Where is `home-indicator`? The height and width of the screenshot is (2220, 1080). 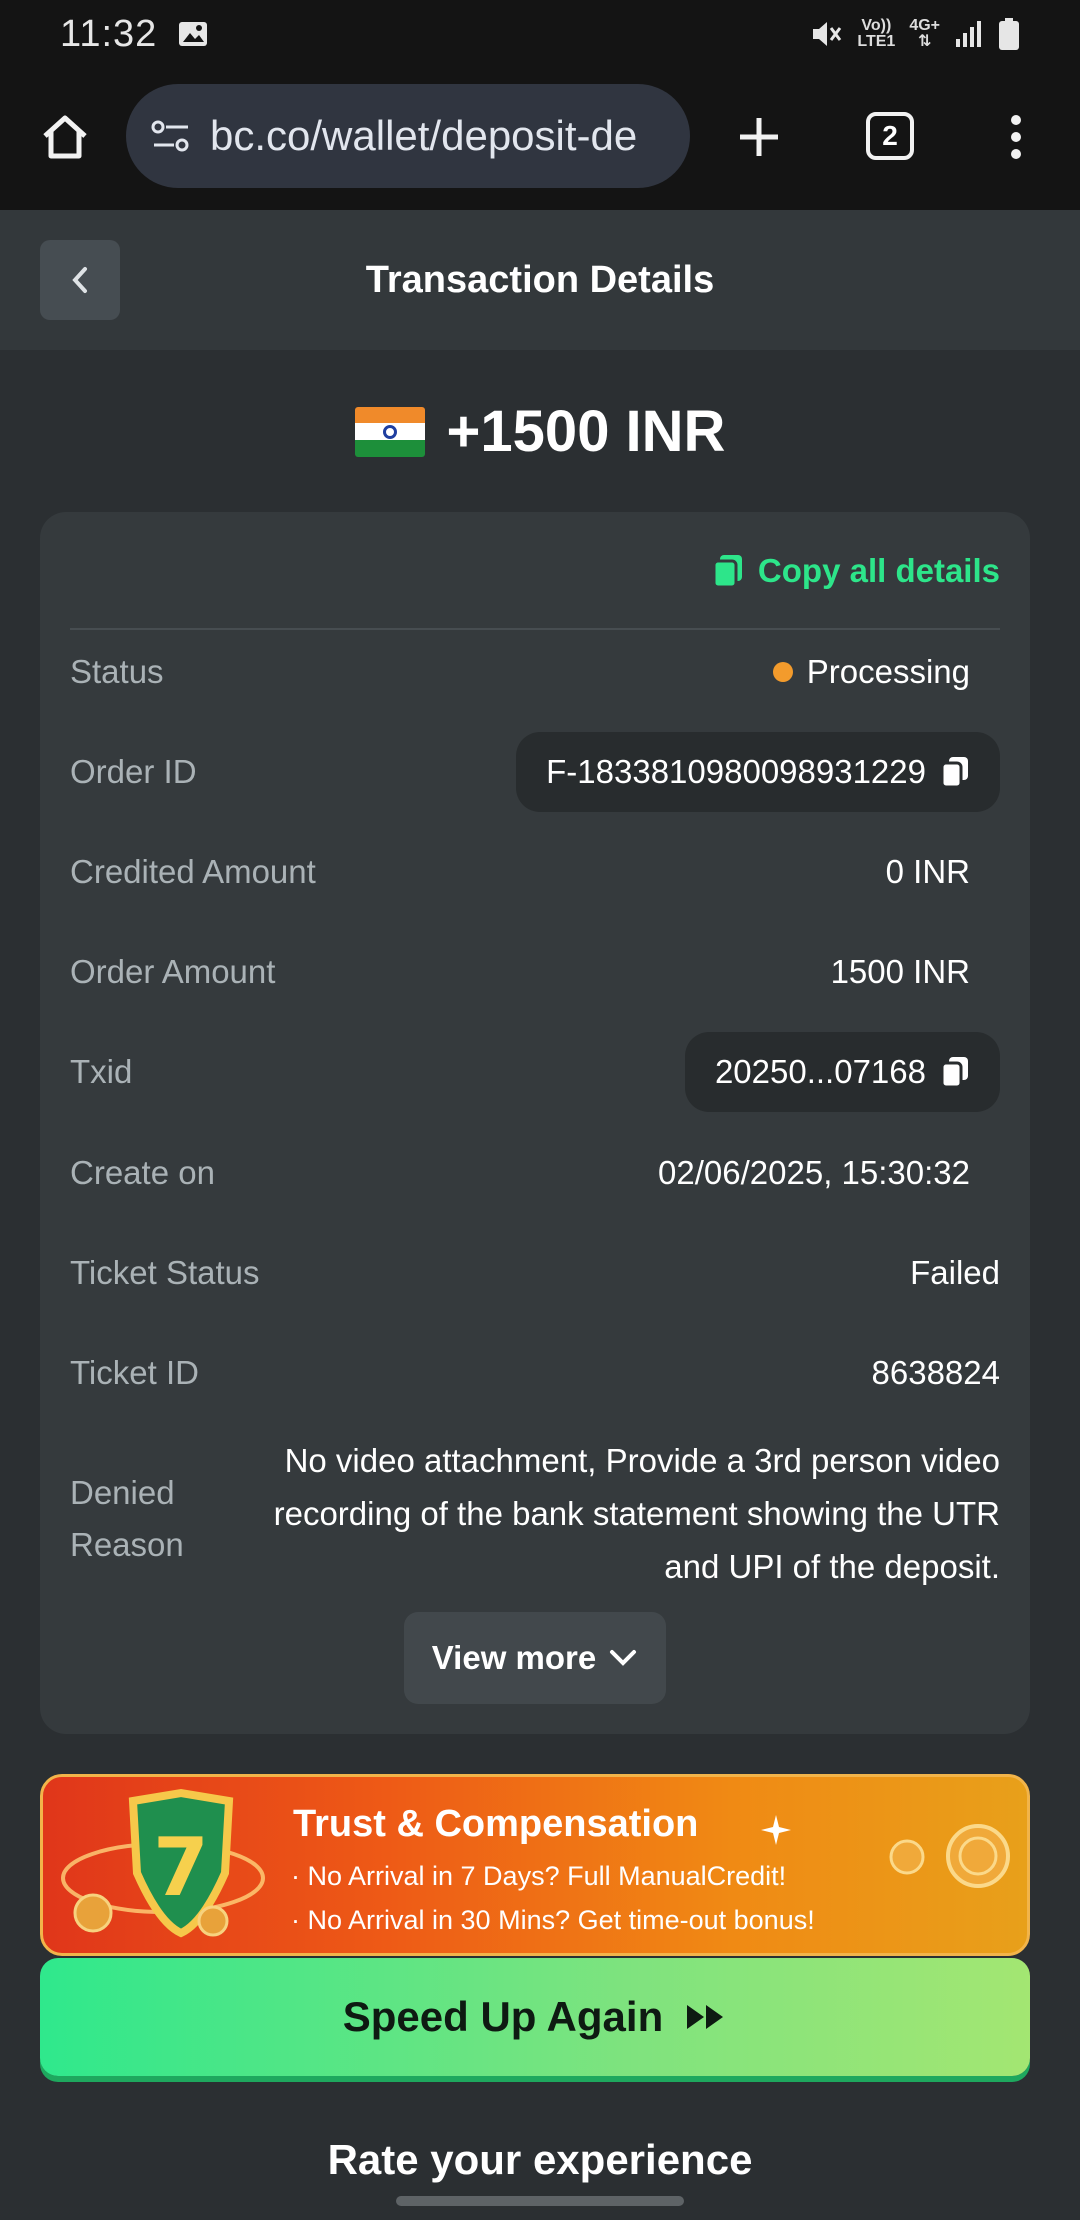 home-indicator is located at coordinates (540, 2201).